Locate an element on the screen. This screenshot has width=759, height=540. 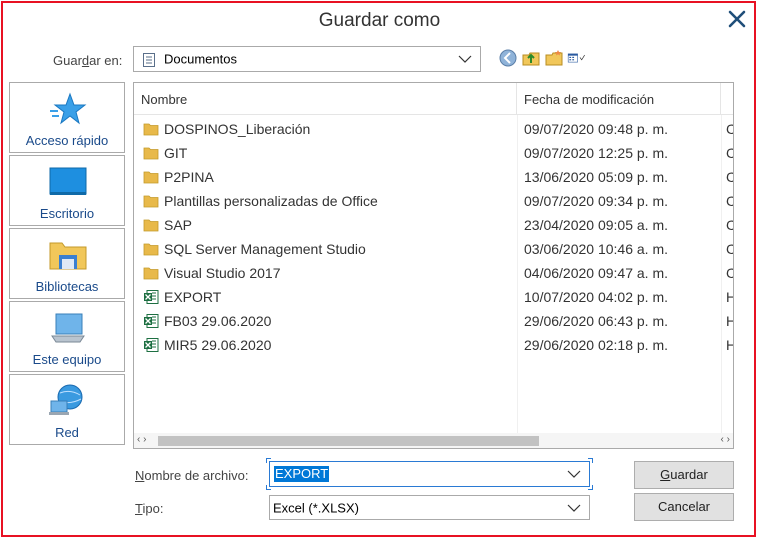
scroll-left-icon: ‹ › is located at coordinates (141, 439).